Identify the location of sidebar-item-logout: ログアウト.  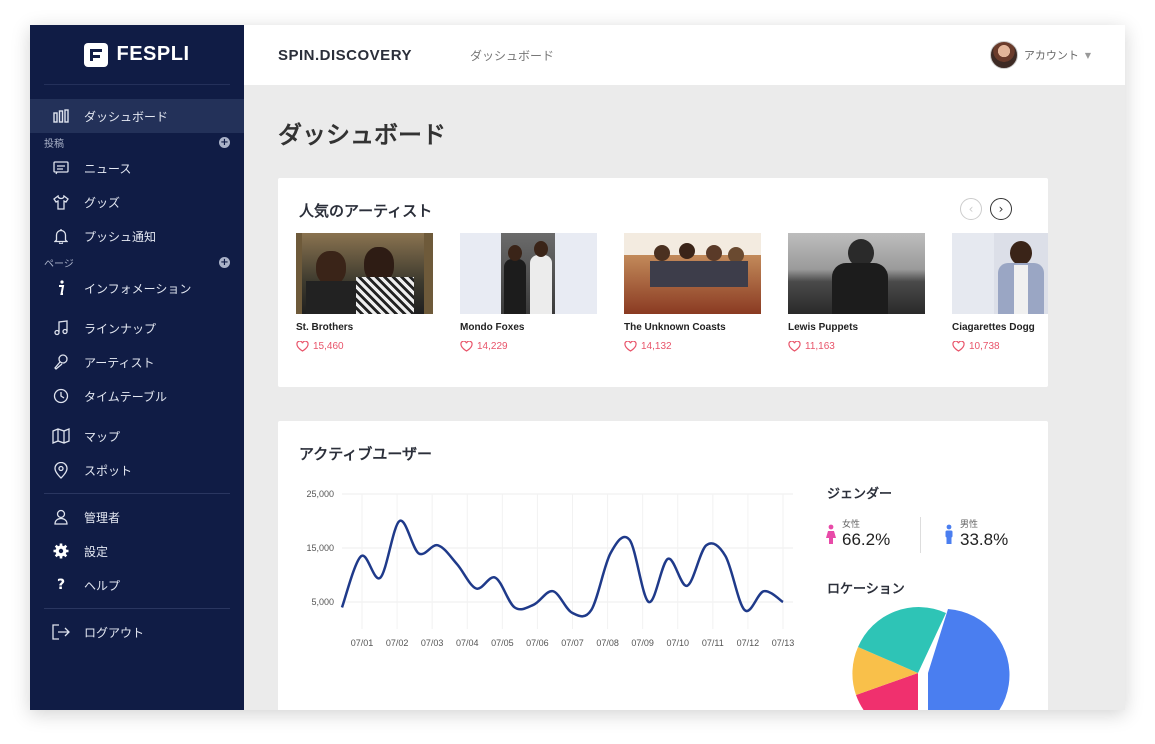
(137, 632).